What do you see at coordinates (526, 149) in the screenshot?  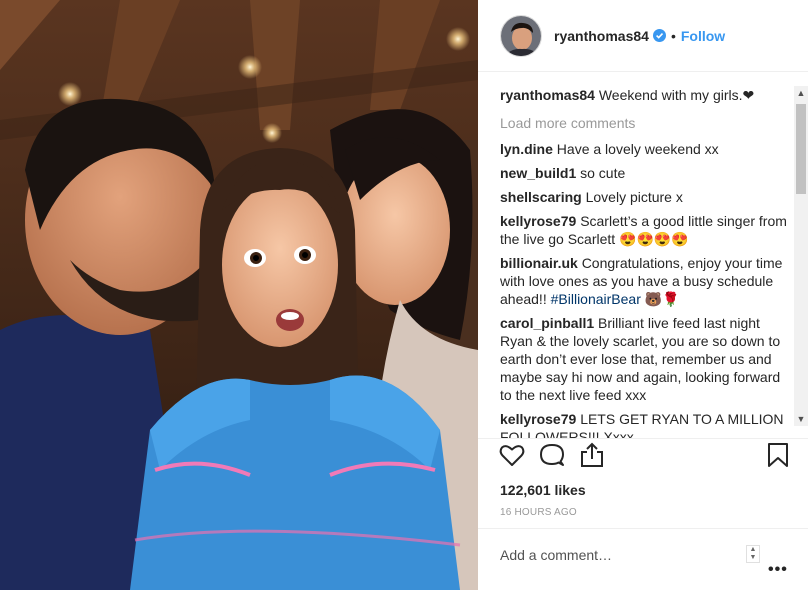 I see `comment-username: lyn.dine` at bounding box center [526, 149].